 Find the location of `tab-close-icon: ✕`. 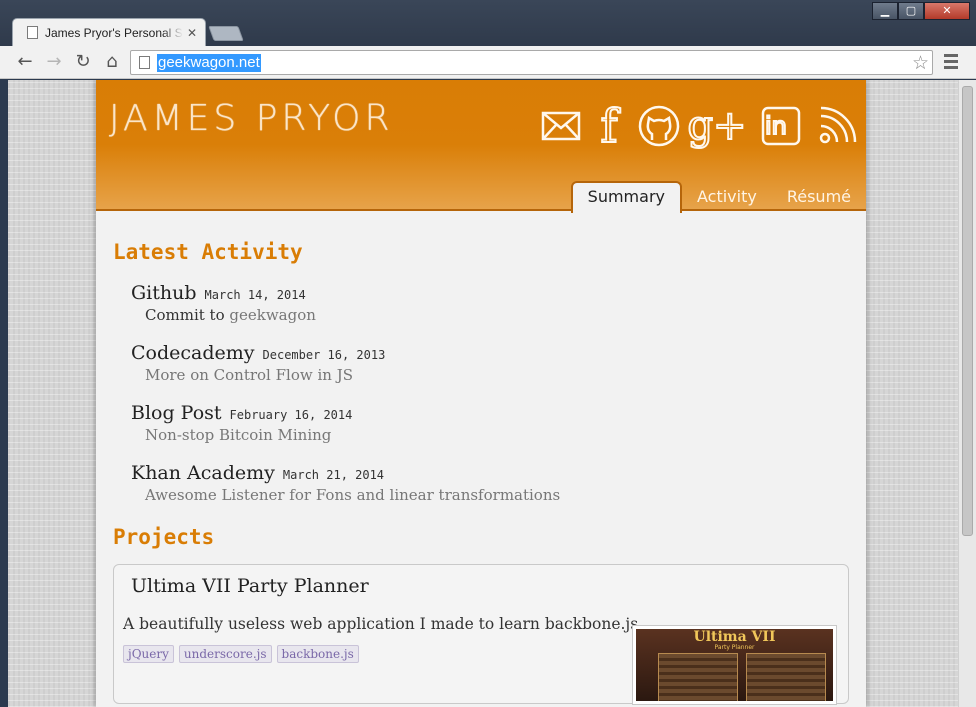

tab-close-icon: ✕ is located at coordinates (192, 33).